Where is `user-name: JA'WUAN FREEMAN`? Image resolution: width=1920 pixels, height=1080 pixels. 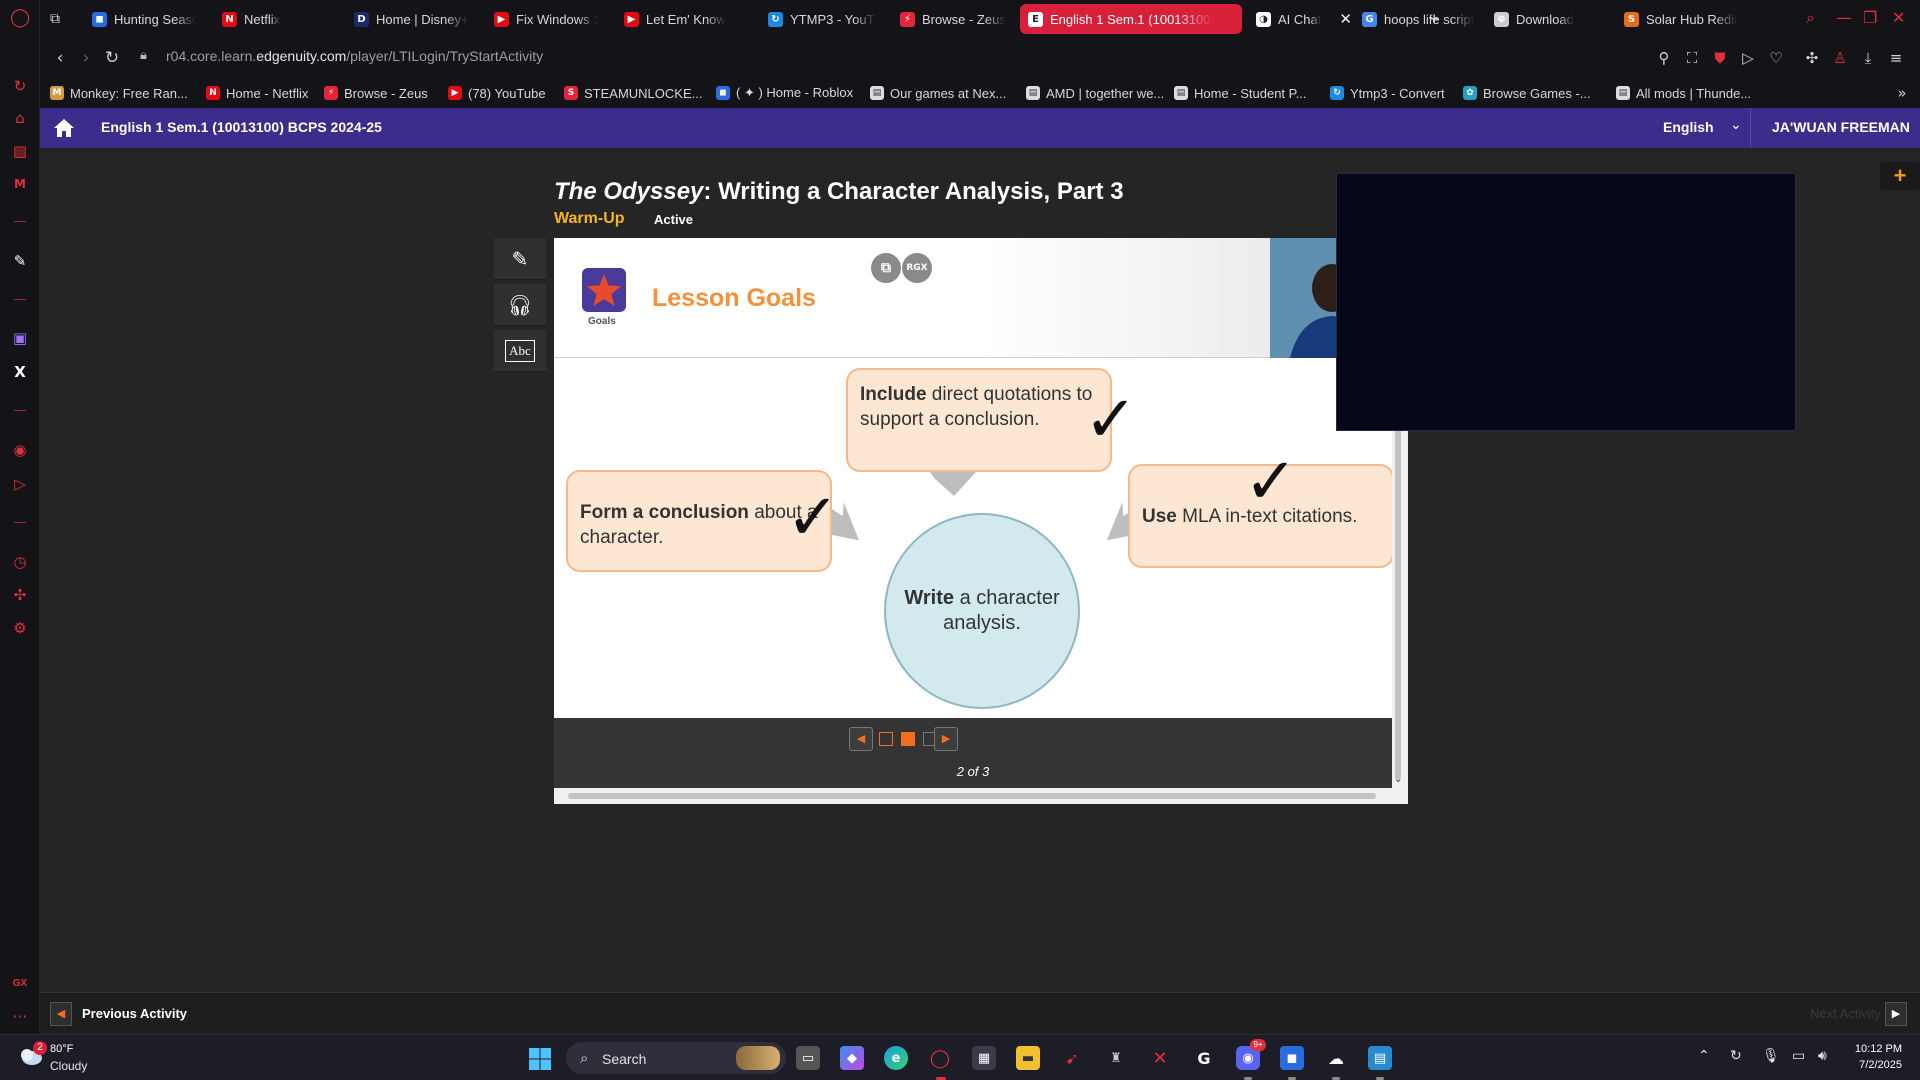 user-name: JA'WUAN FREEMAN is located at coordinates (1841, 127).